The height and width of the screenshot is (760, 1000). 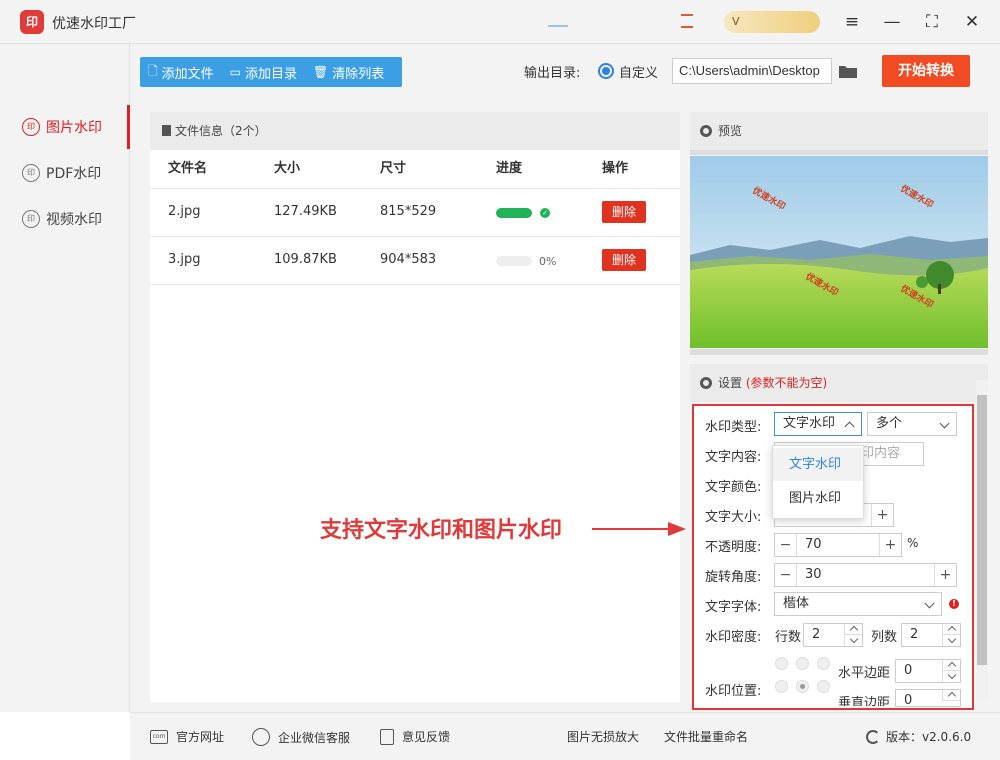 I want to click on text-content-label: 文字内容:, so click(x=733, y=457).